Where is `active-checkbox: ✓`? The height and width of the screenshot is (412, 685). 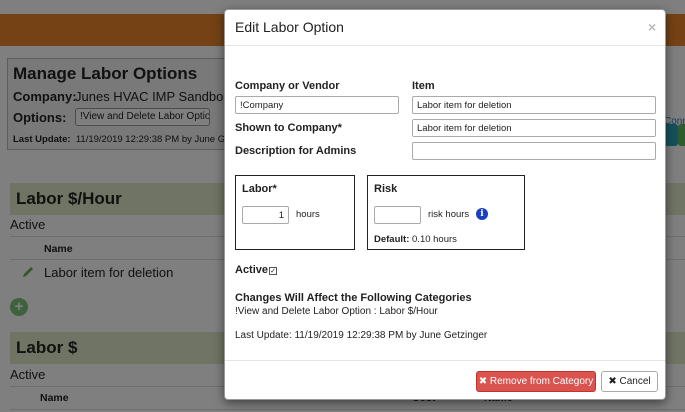
active-checkbox: ✓ is located at coordinates (273, 271).